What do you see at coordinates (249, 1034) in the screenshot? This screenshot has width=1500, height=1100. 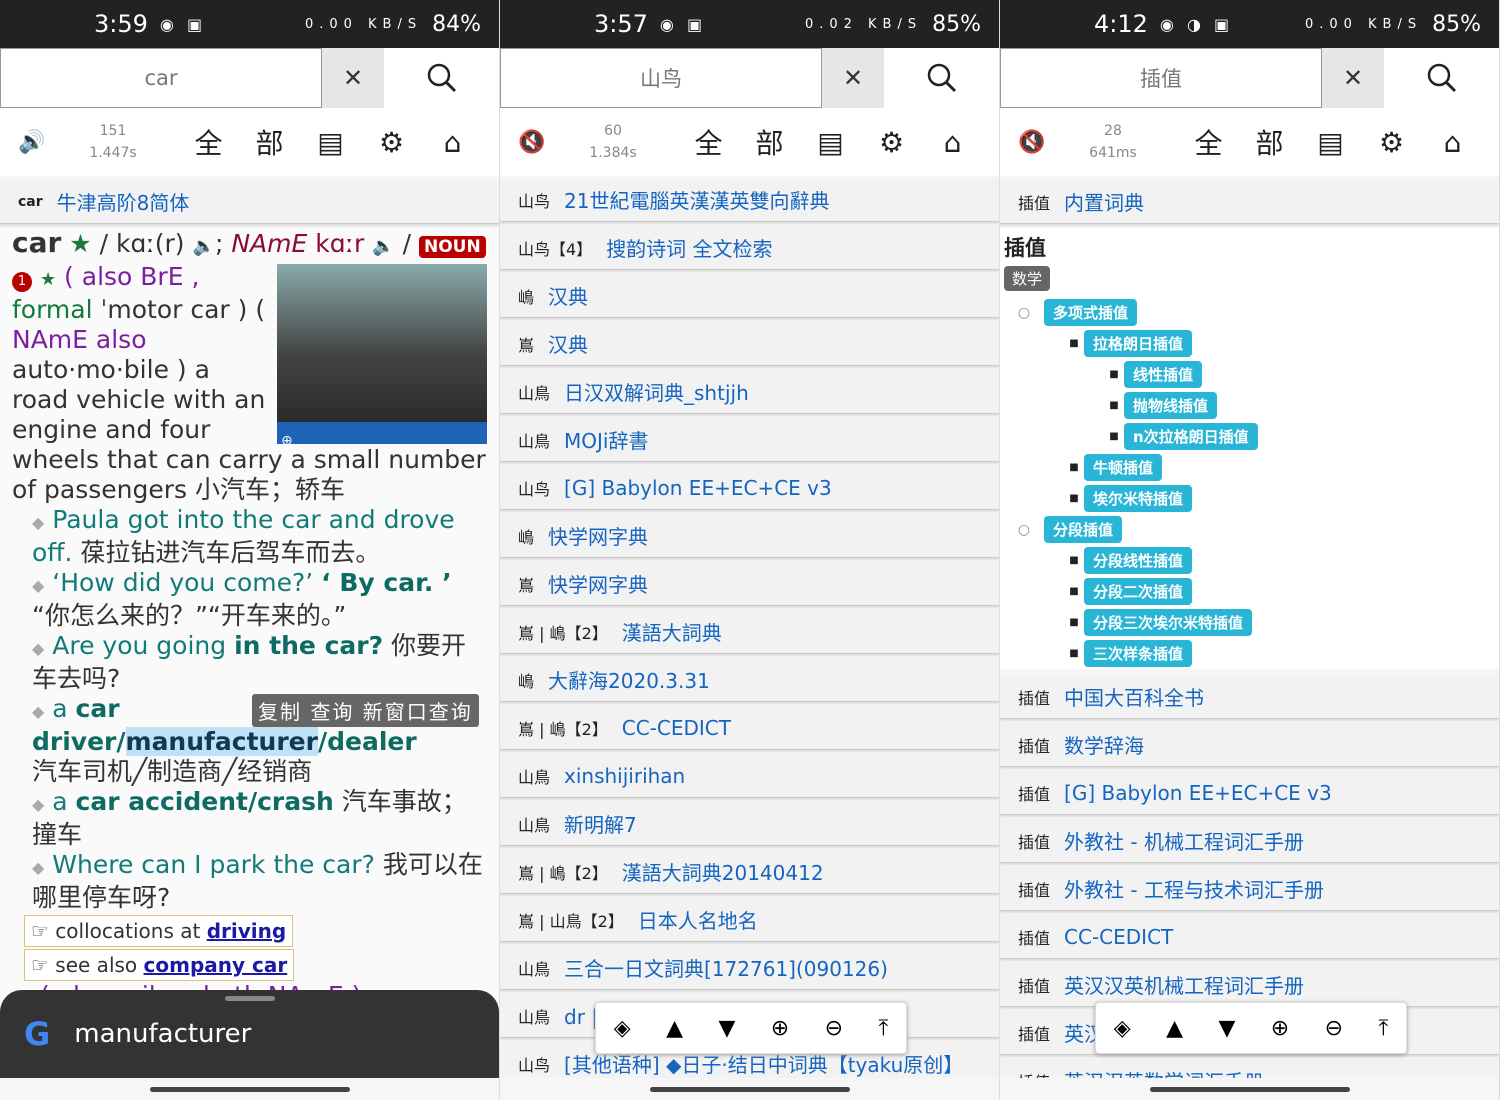 I see `google-search-bar: G manufacturer` at bounding box center [249, 1034].